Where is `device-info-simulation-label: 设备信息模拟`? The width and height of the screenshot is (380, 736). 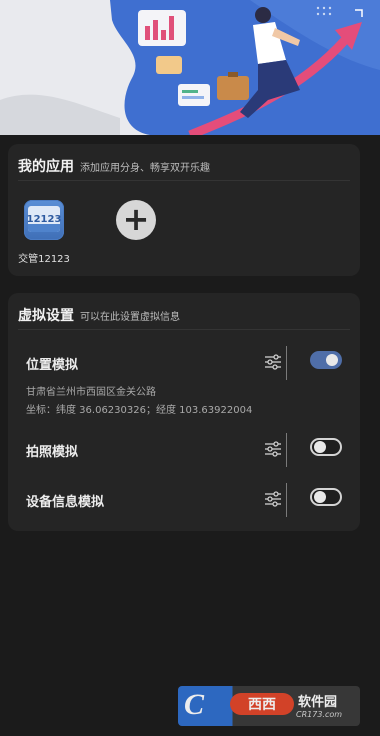 device-info-simulation-label: 设备信息模拟 is located at coordinates (65, 502).